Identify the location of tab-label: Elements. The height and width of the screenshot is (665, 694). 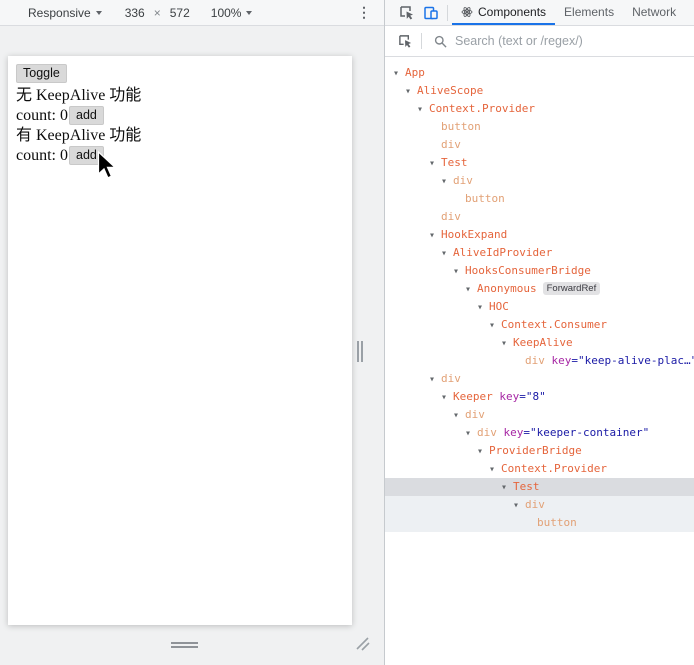
(589, 11).